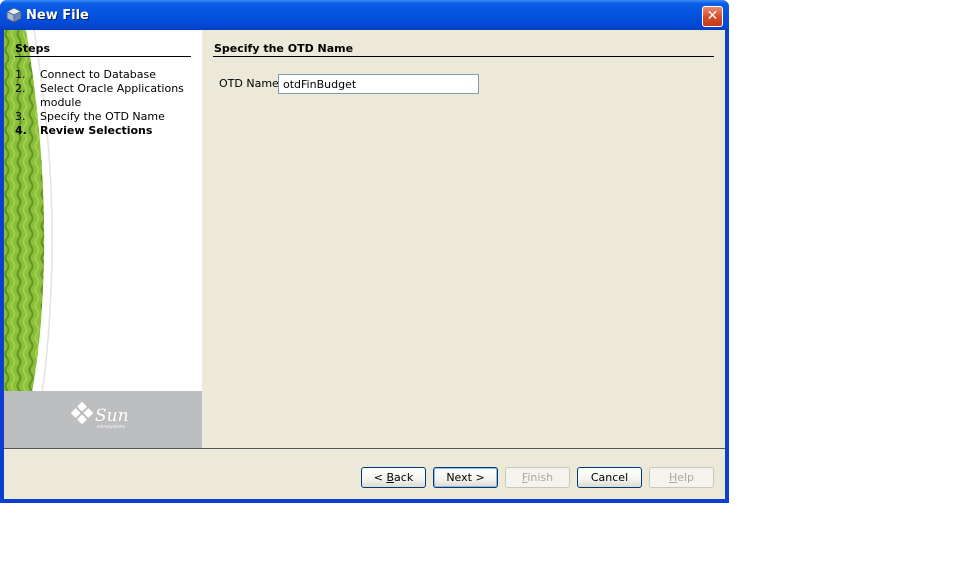 The image size is (960, 581). What do you see at coordinates (20, 116) in the screenshot?
I see `step-number: 3.` at bounding box center [20, 116].